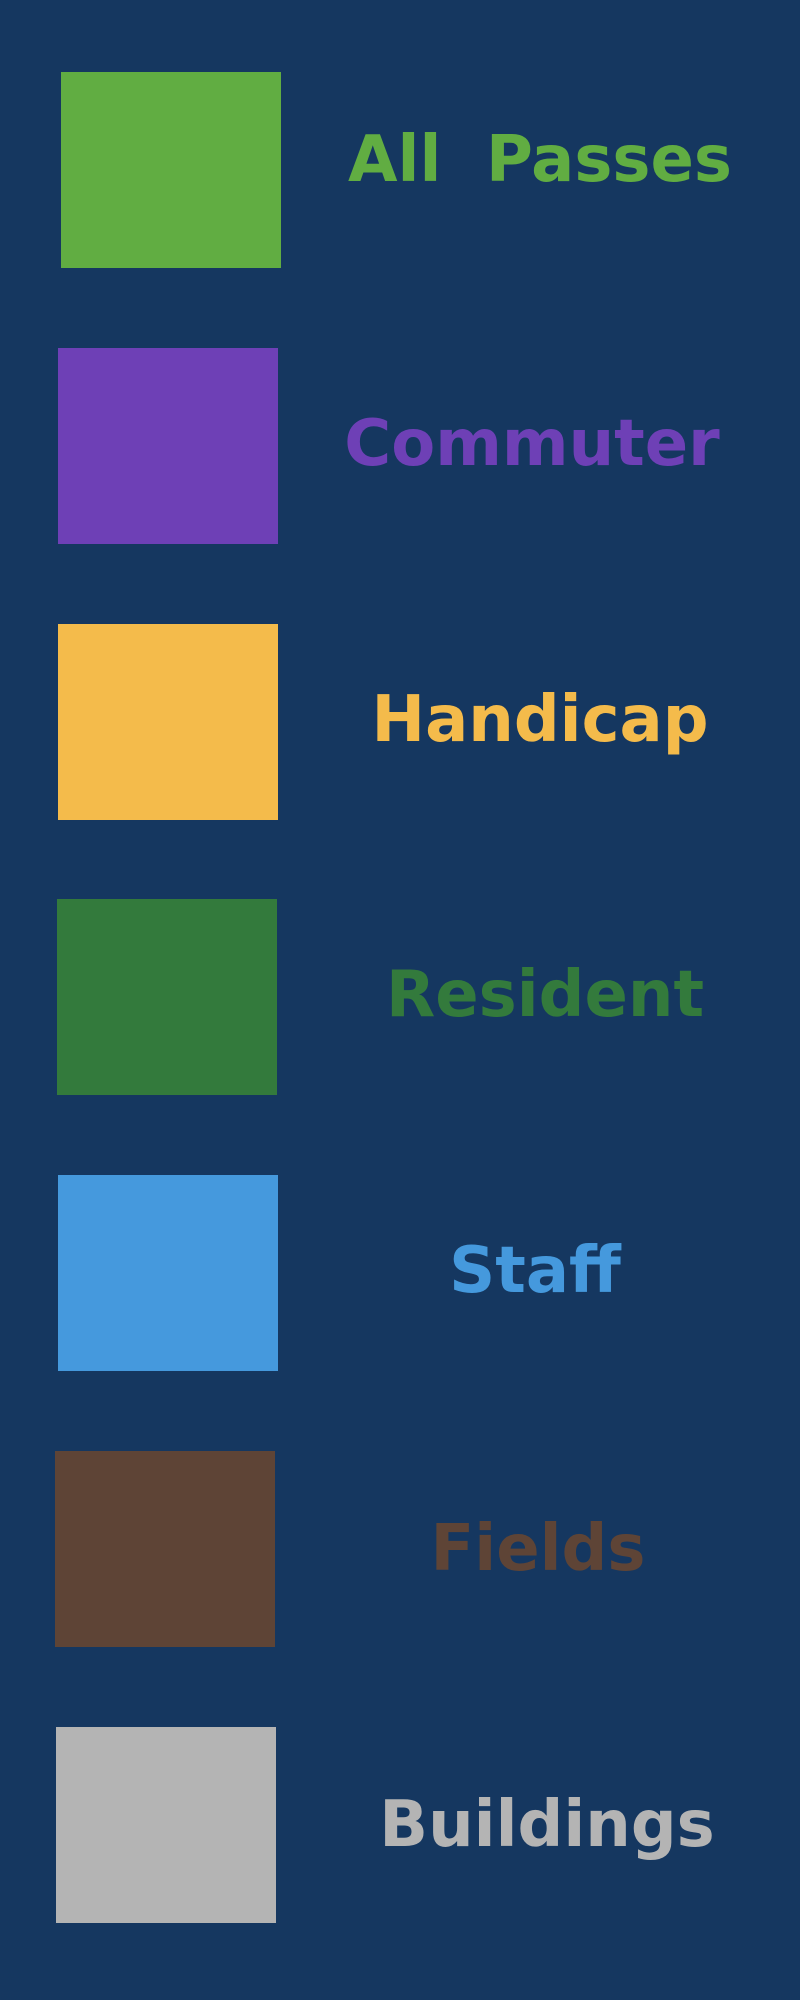 This screenshot has width=800, height=2000. I want to click on legend-item-all-passes: All Passes, so click(400, 170).